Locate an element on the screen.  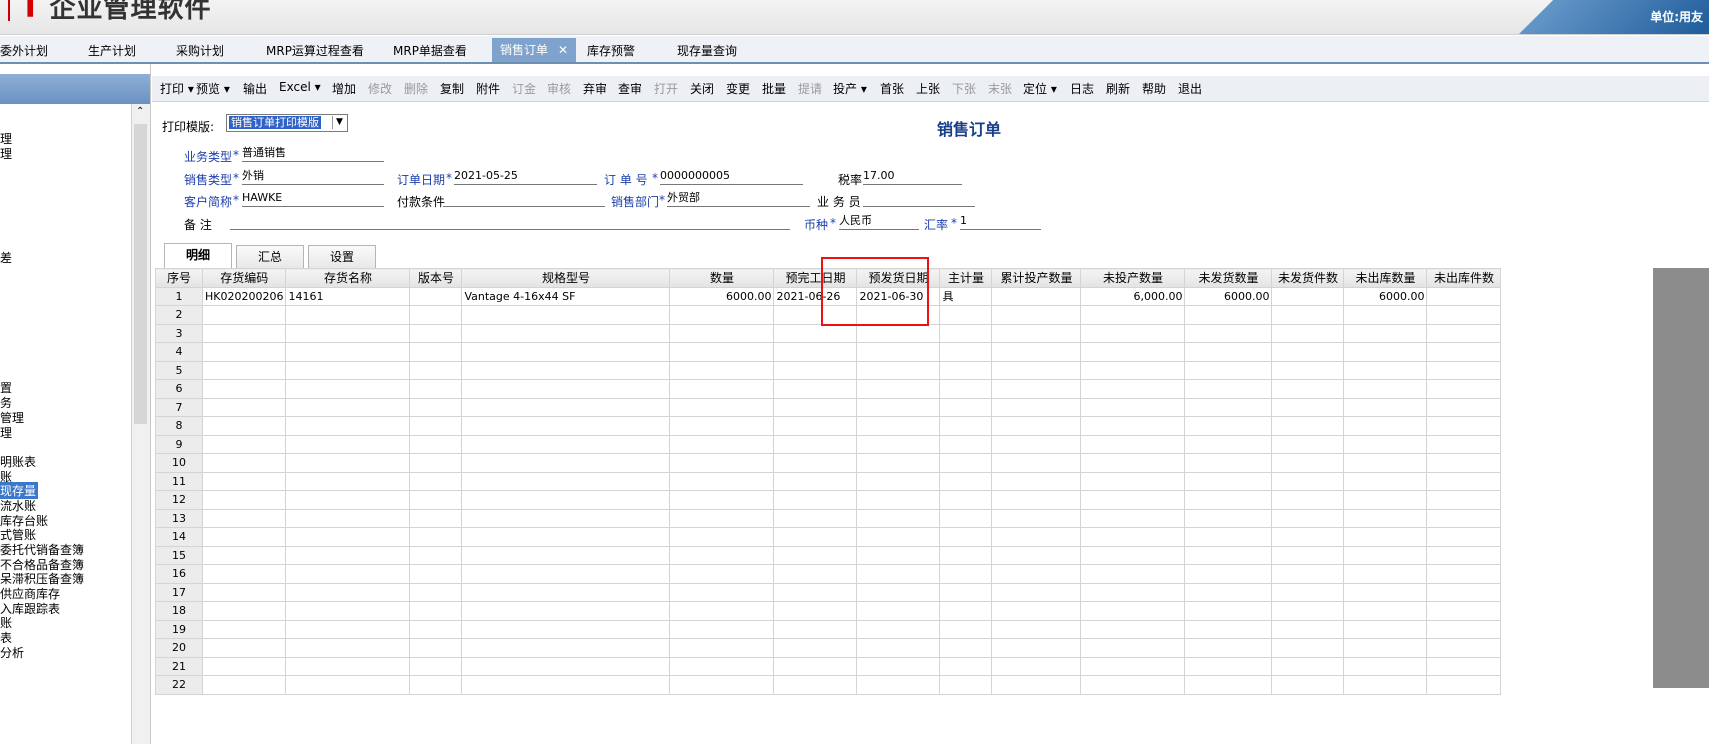
column-header: 未出库数量 is located at coordinates (1385, 278).